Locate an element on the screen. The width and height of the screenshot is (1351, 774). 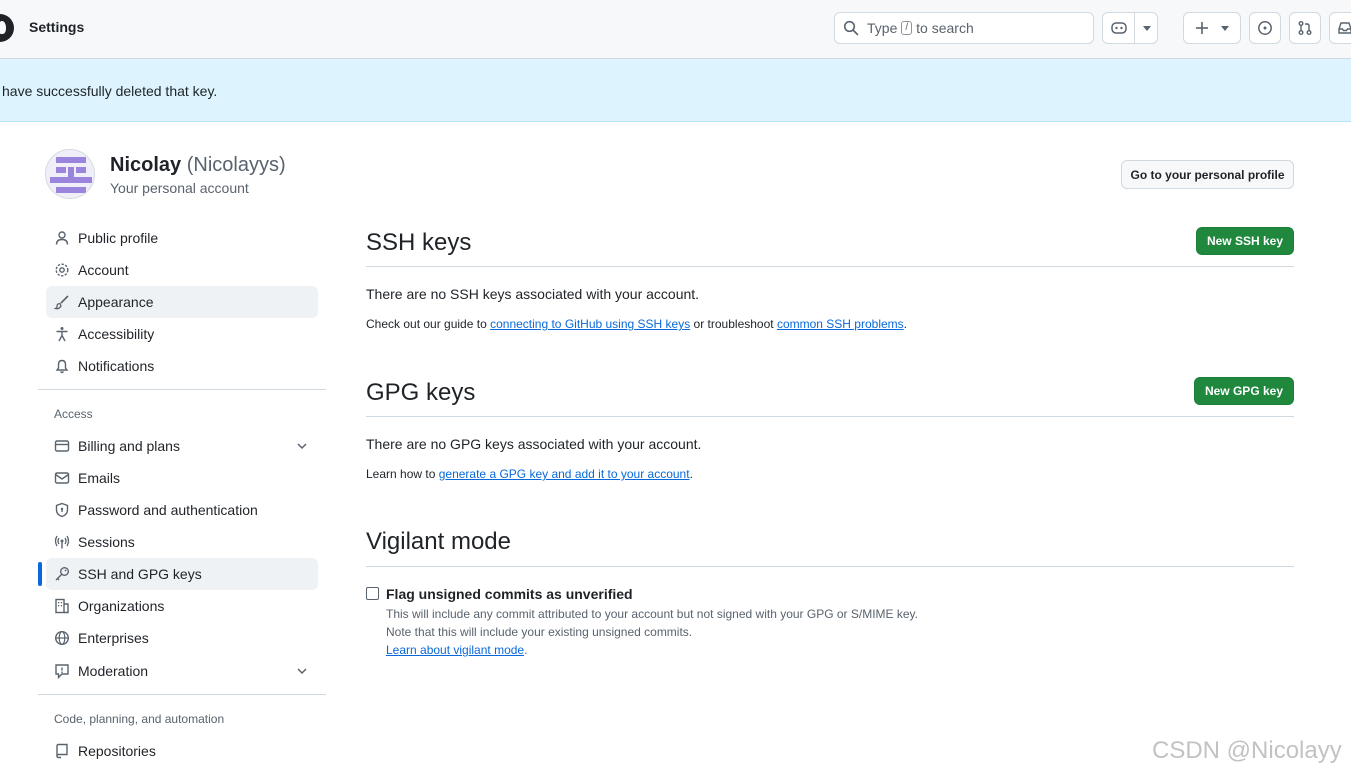
copilot-button is located at coordinates (1130, 28).